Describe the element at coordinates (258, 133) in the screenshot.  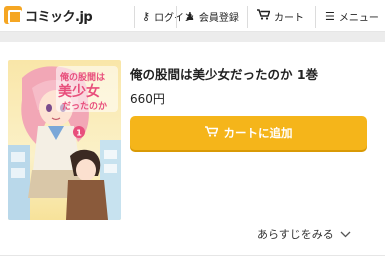
I see `add-to-cart-label: カートに追加` at that location.